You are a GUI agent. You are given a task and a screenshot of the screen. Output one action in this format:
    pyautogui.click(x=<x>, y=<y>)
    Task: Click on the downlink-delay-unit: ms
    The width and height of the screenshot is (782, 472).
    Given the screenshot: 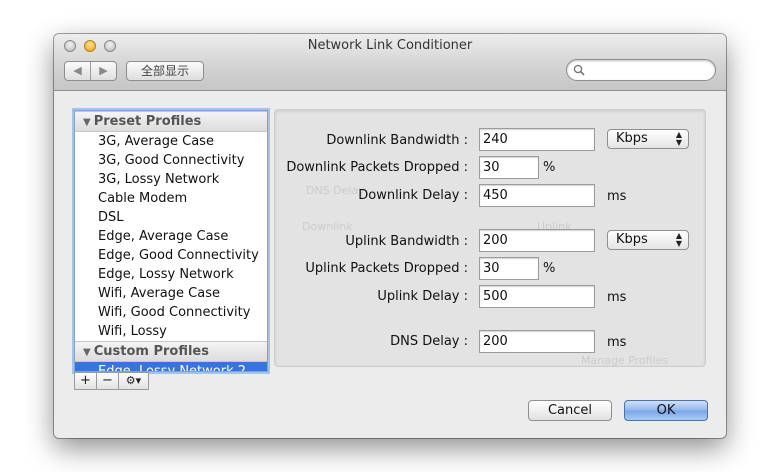 What is the action you would take?
    pyautogui.click(x=617, y=196)
    